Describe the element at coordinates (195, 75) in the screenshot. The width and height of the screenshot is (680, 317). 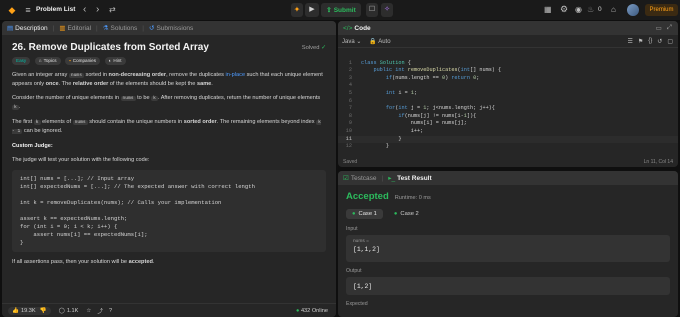
I see `text: , remove the duplicates` at that location.